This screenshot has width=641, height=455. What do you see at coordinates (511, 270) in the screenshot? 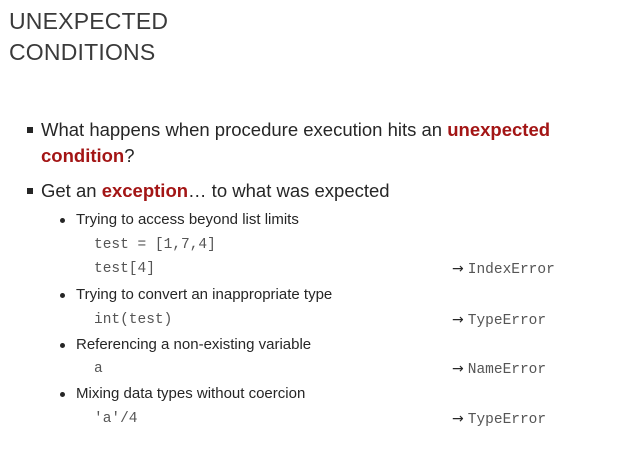
I see `error-name: IndexError` at bounding box center [511, 270].